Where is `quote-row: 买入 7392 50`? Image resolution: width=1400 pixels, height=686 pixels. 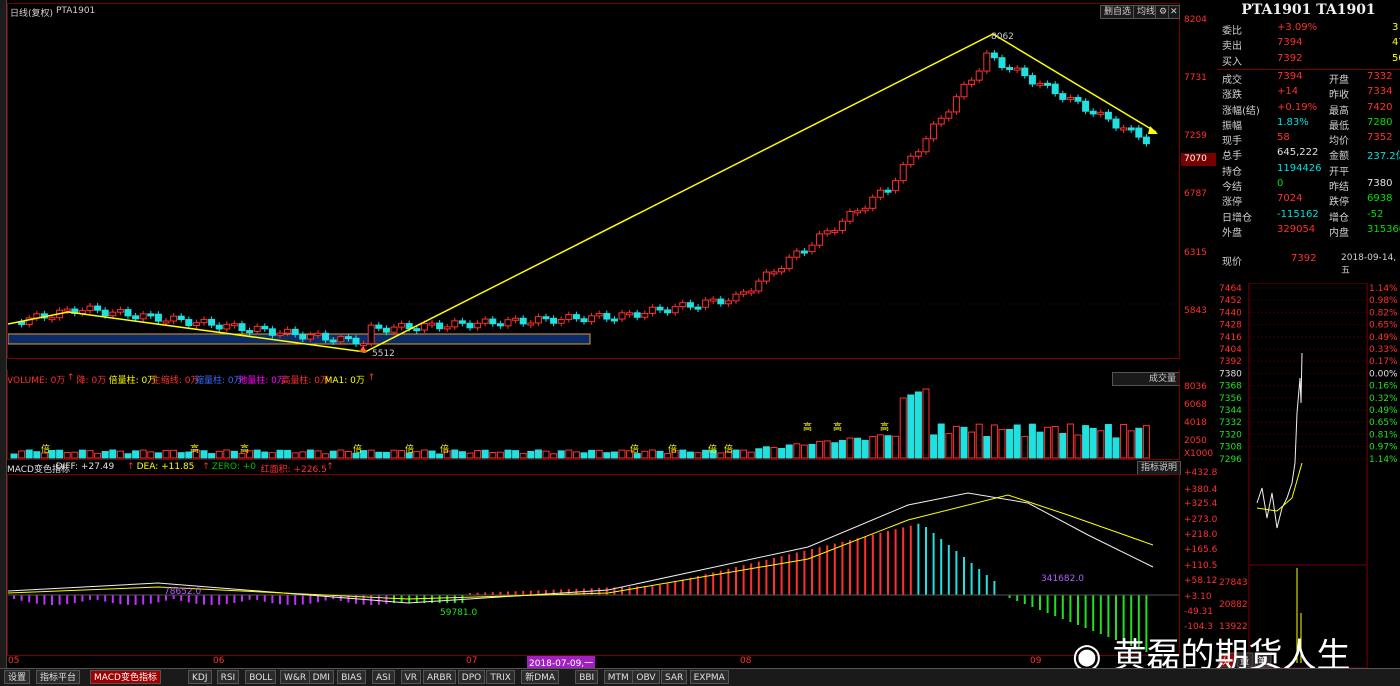 quote-row: 买入 7392 50 is located at coordinates (1308, 60).